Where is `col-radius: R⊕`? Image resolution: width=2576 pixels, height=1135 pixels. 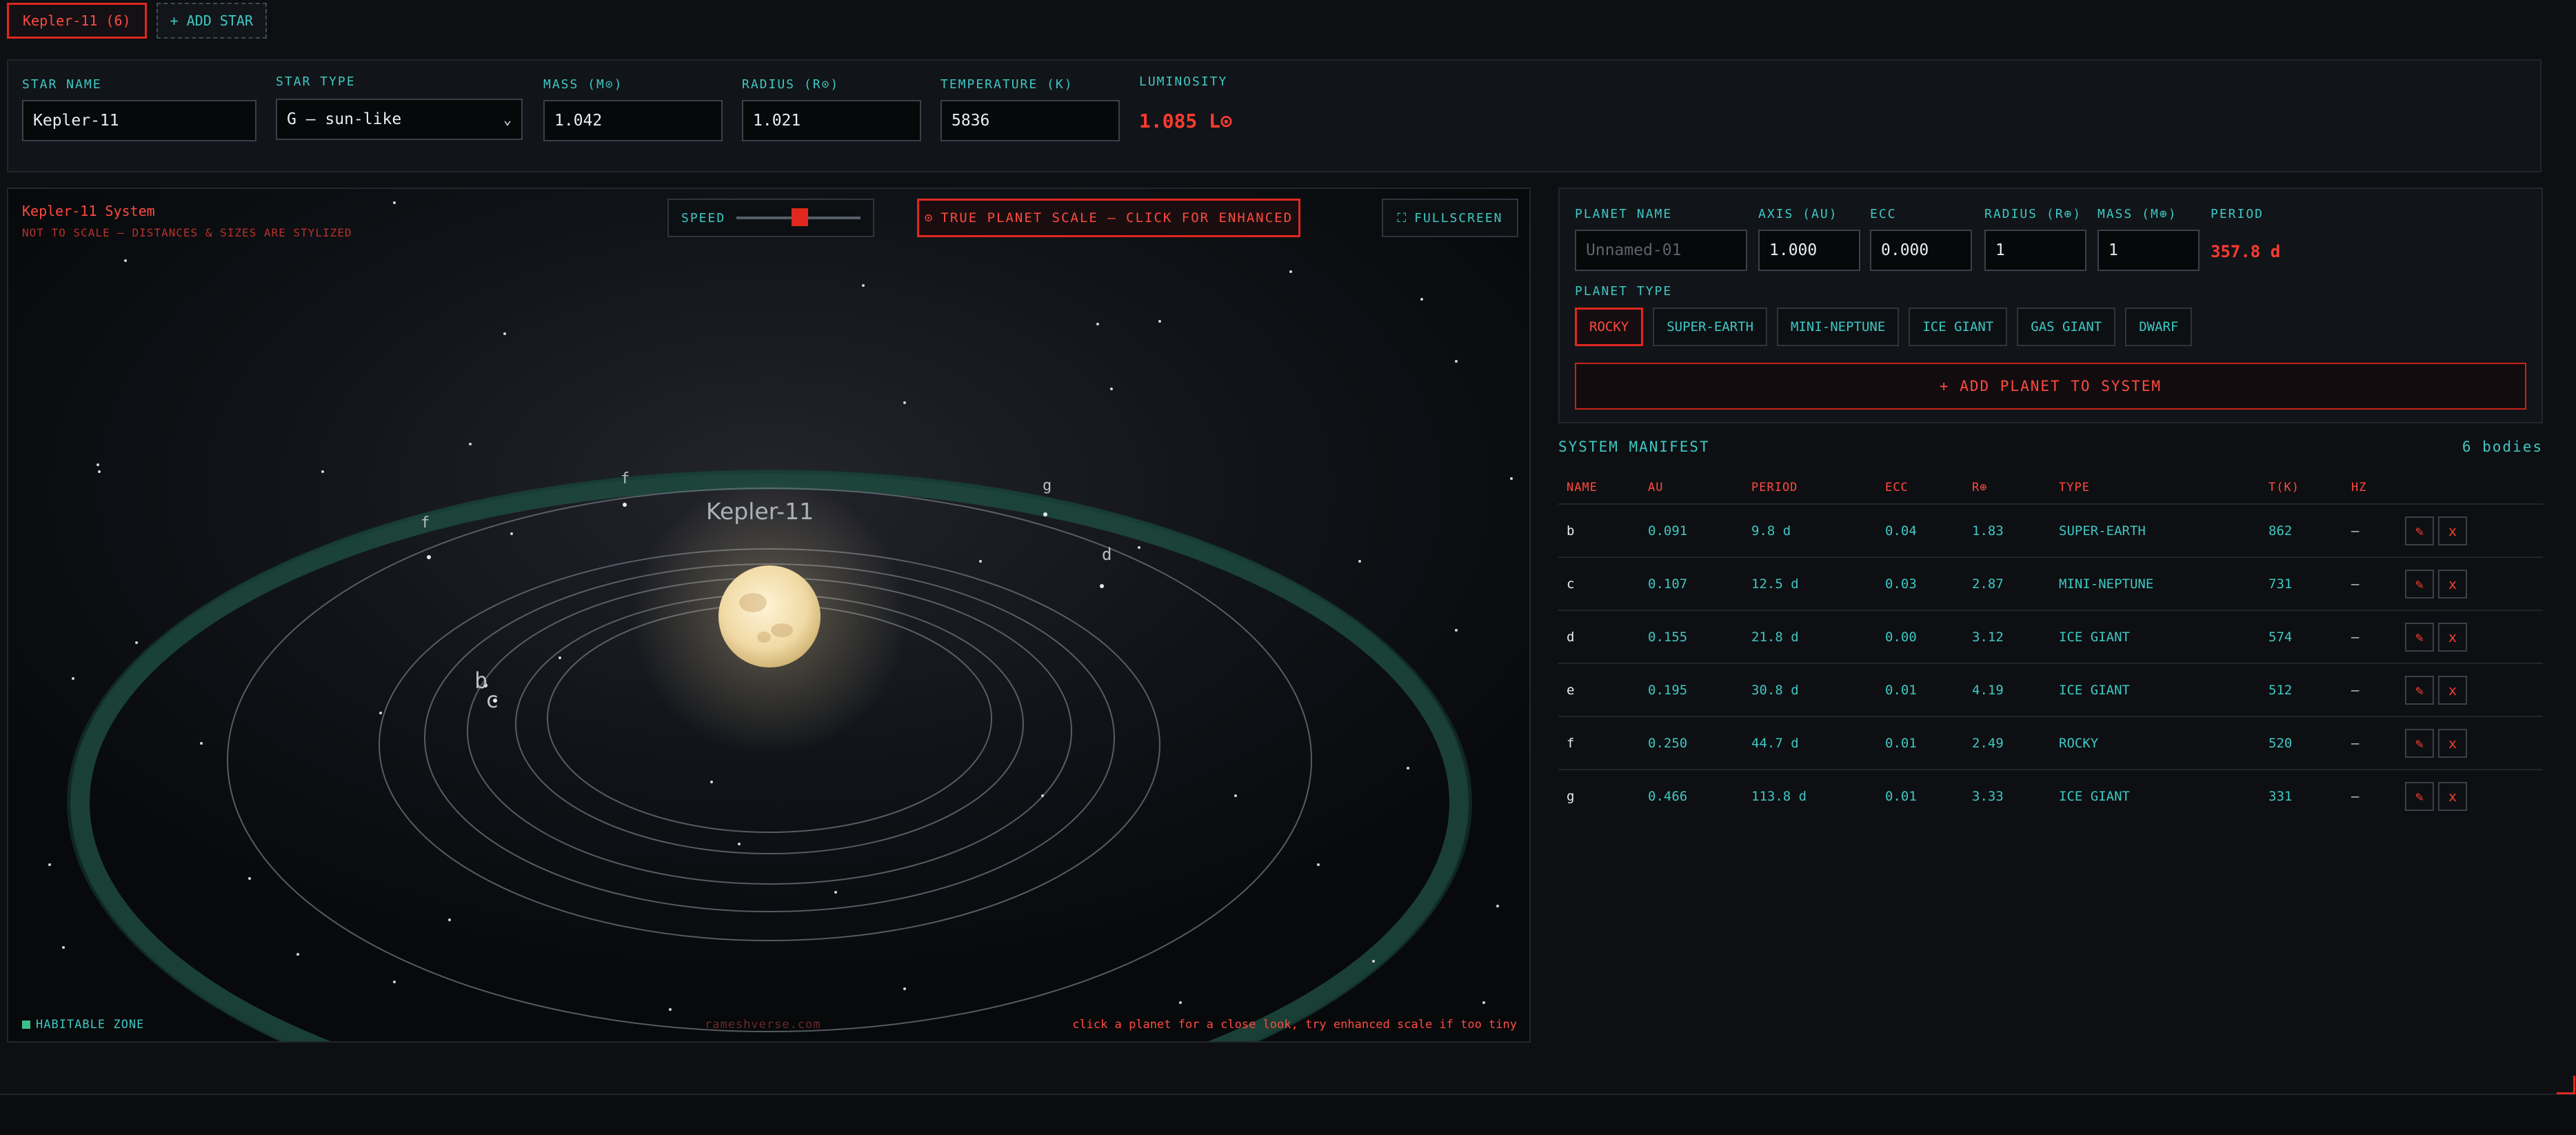 col-radius: R⊕ is located at coordinates (1979, 488).